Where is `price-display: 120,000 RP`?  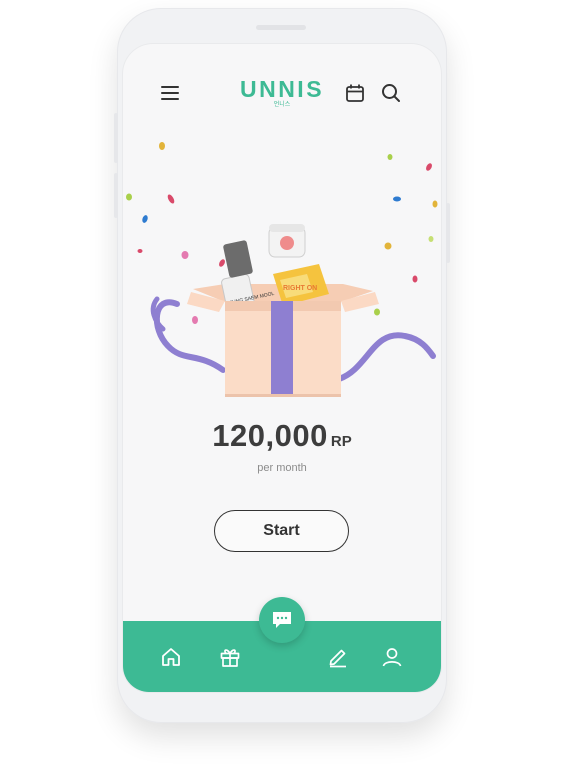 price-display: 120,000 RP is located at coordinates (282, 436).